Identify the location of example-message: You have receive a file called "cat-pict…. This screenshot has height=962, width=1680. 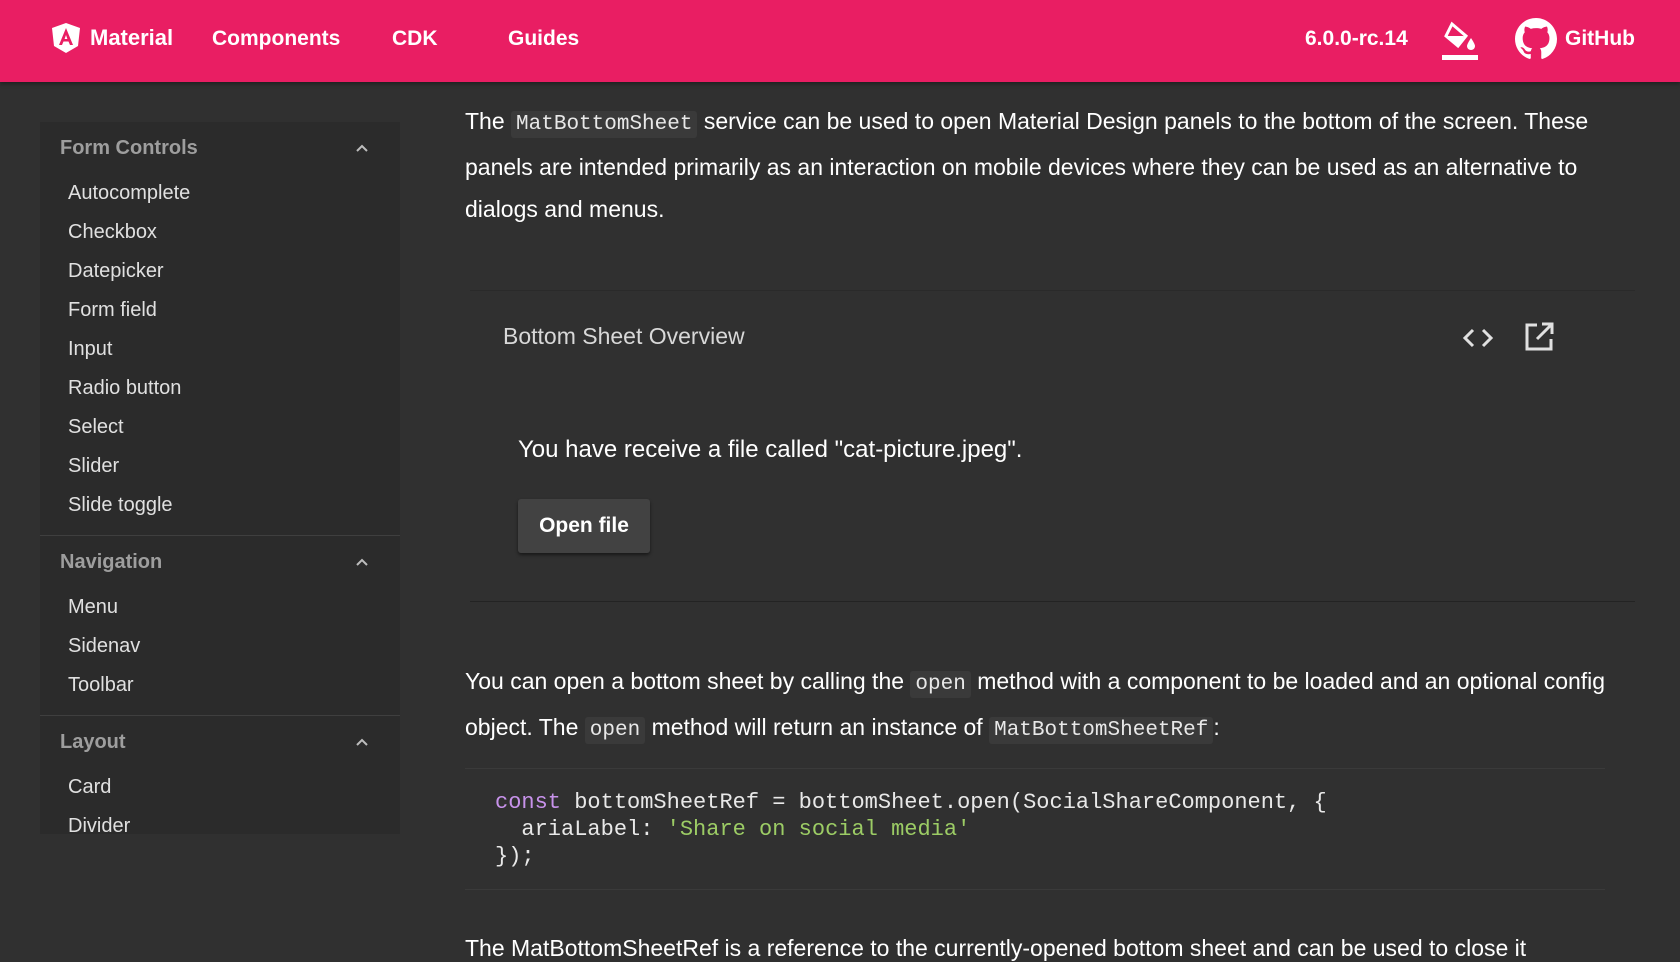
(770, 449).